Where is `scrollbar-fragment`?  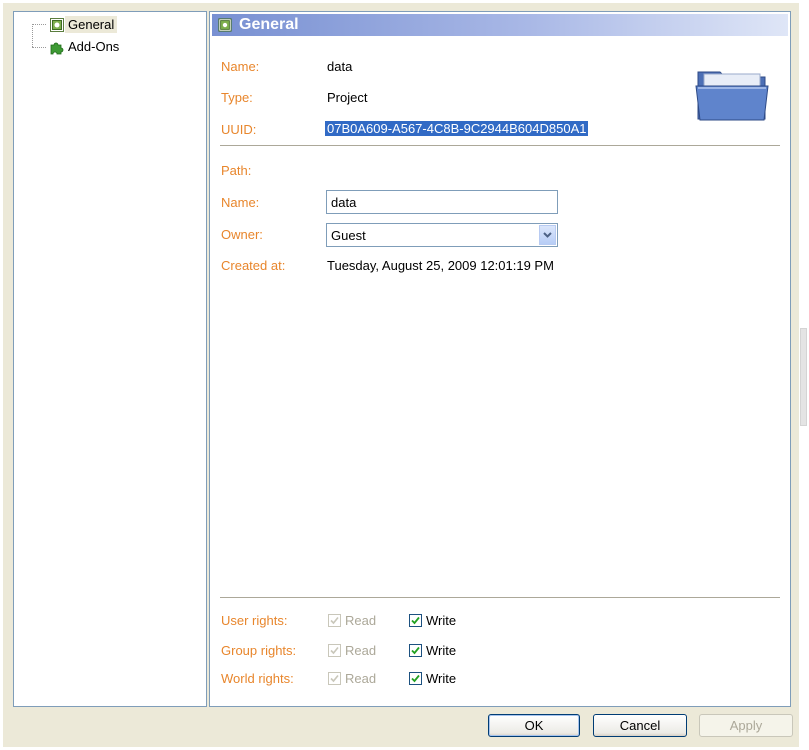
scrollbar-fragment is located at coordinates (803, 377).